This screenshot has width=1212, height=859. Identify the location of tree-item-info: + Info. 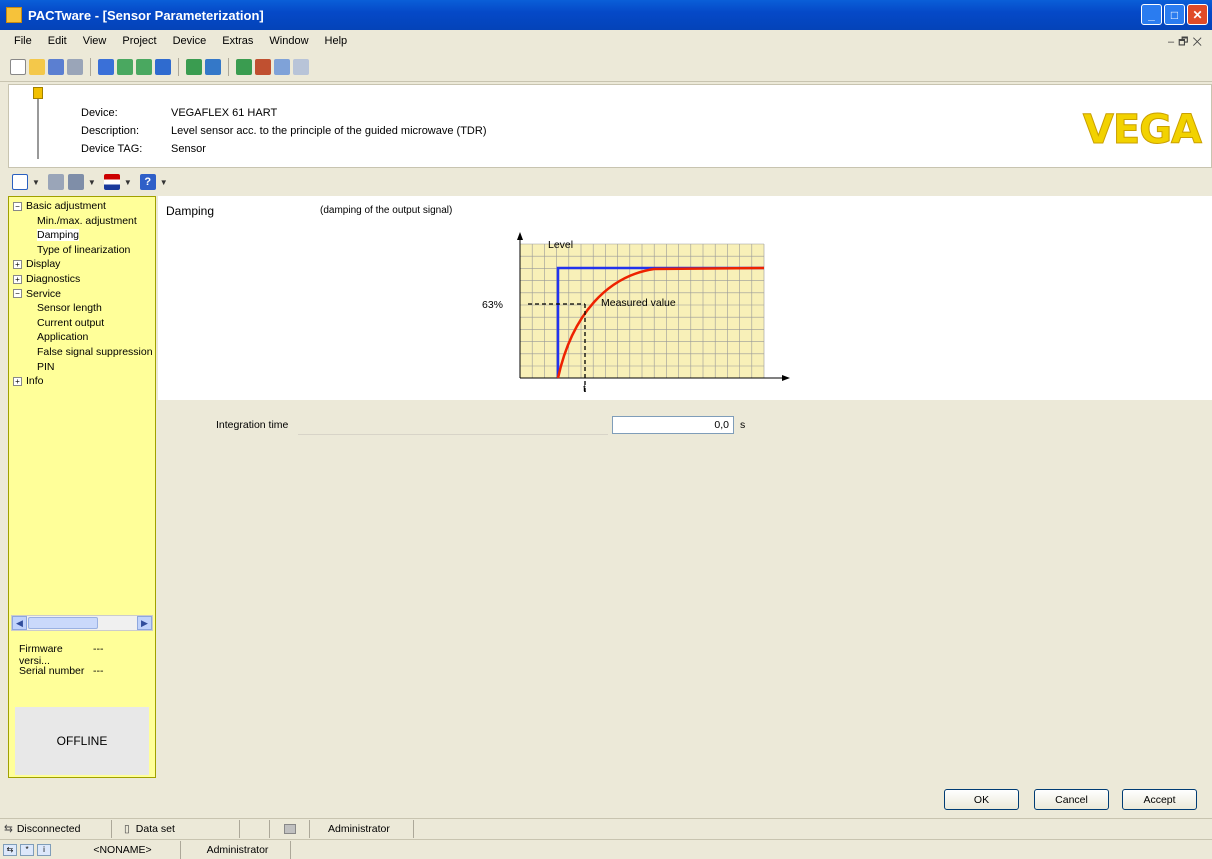
(82, 381).